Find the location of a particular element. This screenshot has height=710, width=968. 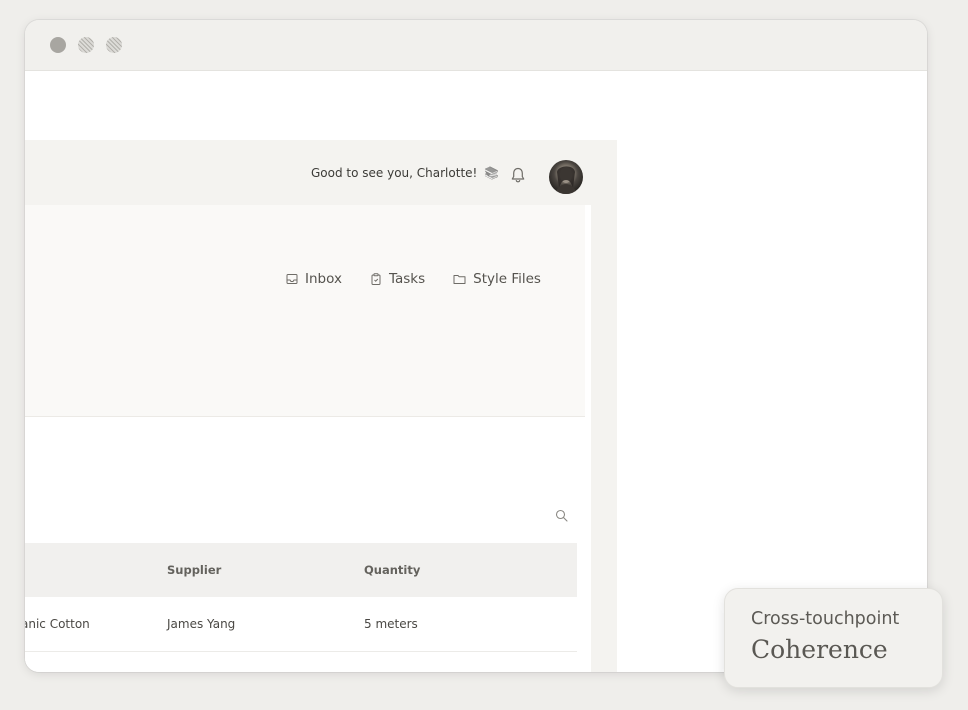

nav-style-files-label: Style Files is located at coordinates (507, 279).